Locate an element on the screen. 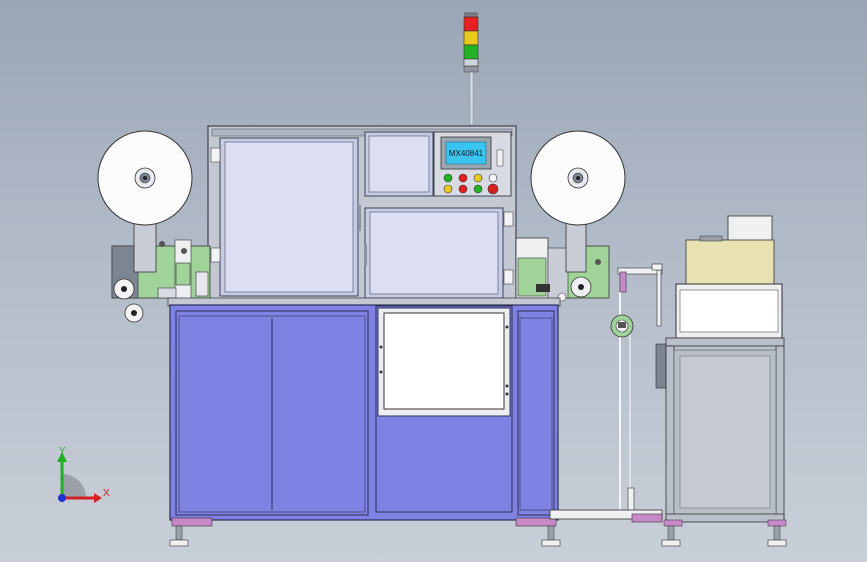 Image resolution: width=867 pixels, height=562 pixels. axis-triad: Y X is located at coordinates (83, 474).